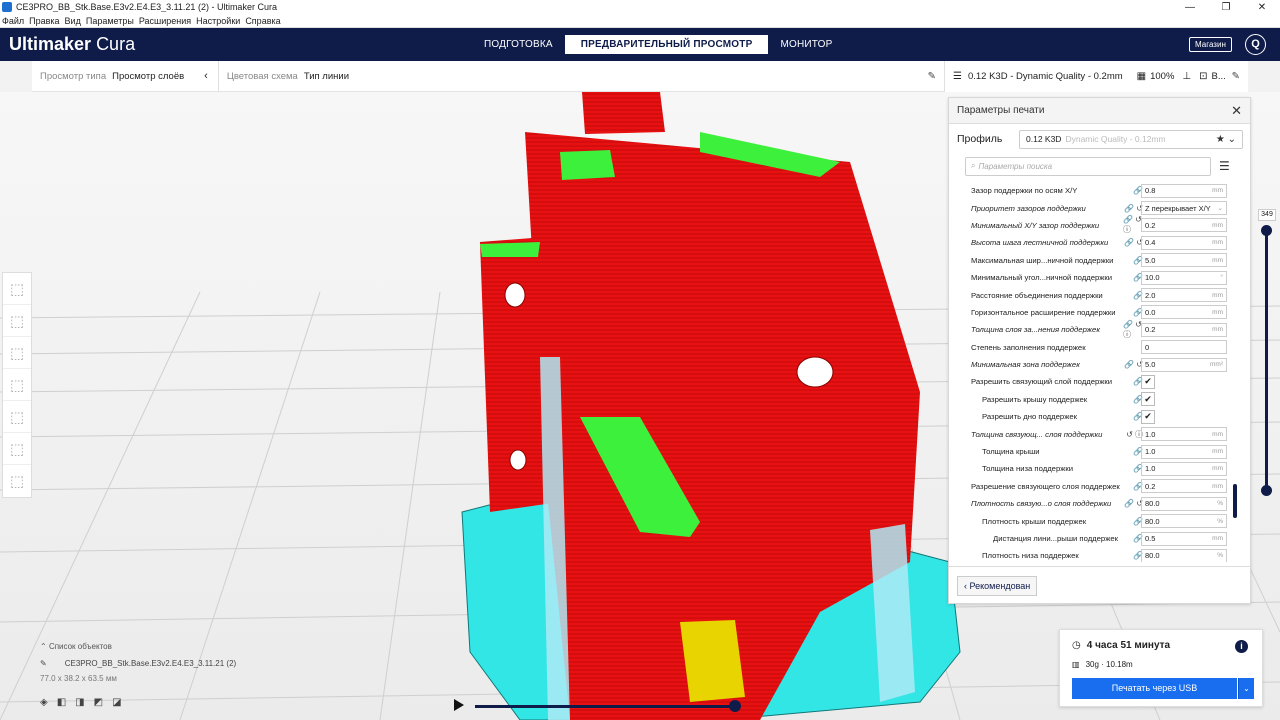 This screenshot has width=1280, height=720. I want to click on layer-slider-track, so click(1266, 361).